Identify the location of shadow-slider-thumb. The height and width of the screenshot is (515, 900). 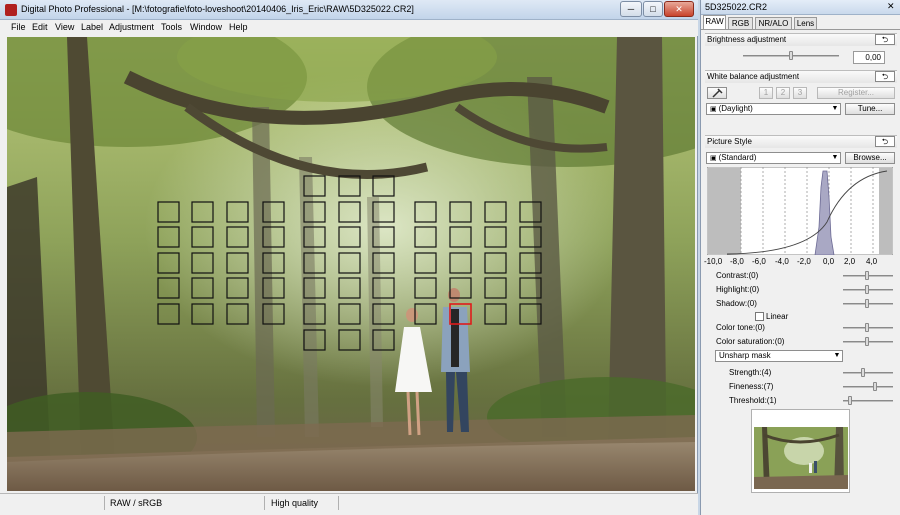
(867, 303).